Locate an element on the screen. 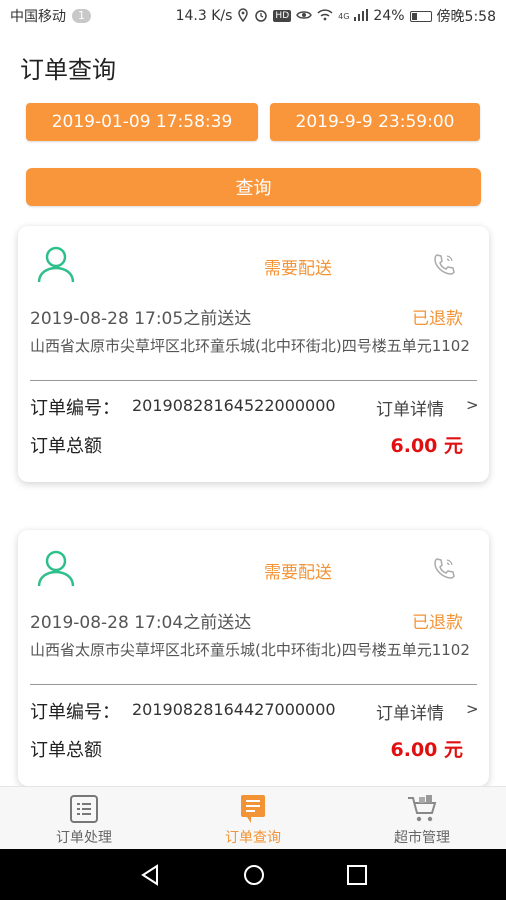 The height and width of the screenshot is (900, 506). system-navigation-bar is located at coordinates (253, 874).